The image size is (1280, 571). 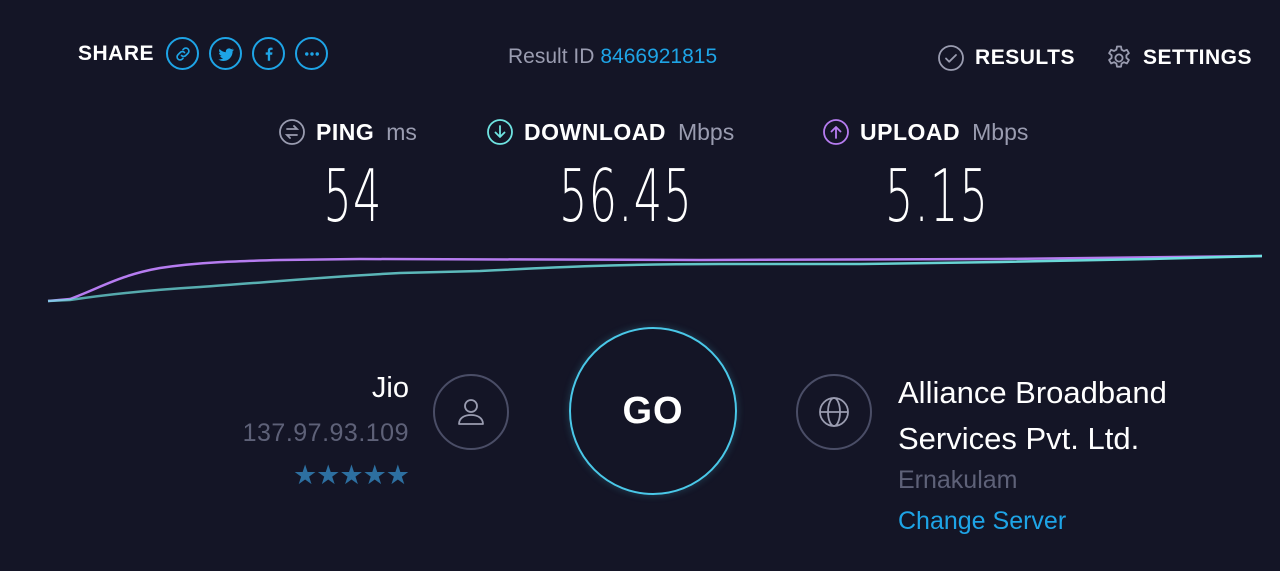 I want to click on settings-button: SETTINGS, so click(x=1178, y=58).